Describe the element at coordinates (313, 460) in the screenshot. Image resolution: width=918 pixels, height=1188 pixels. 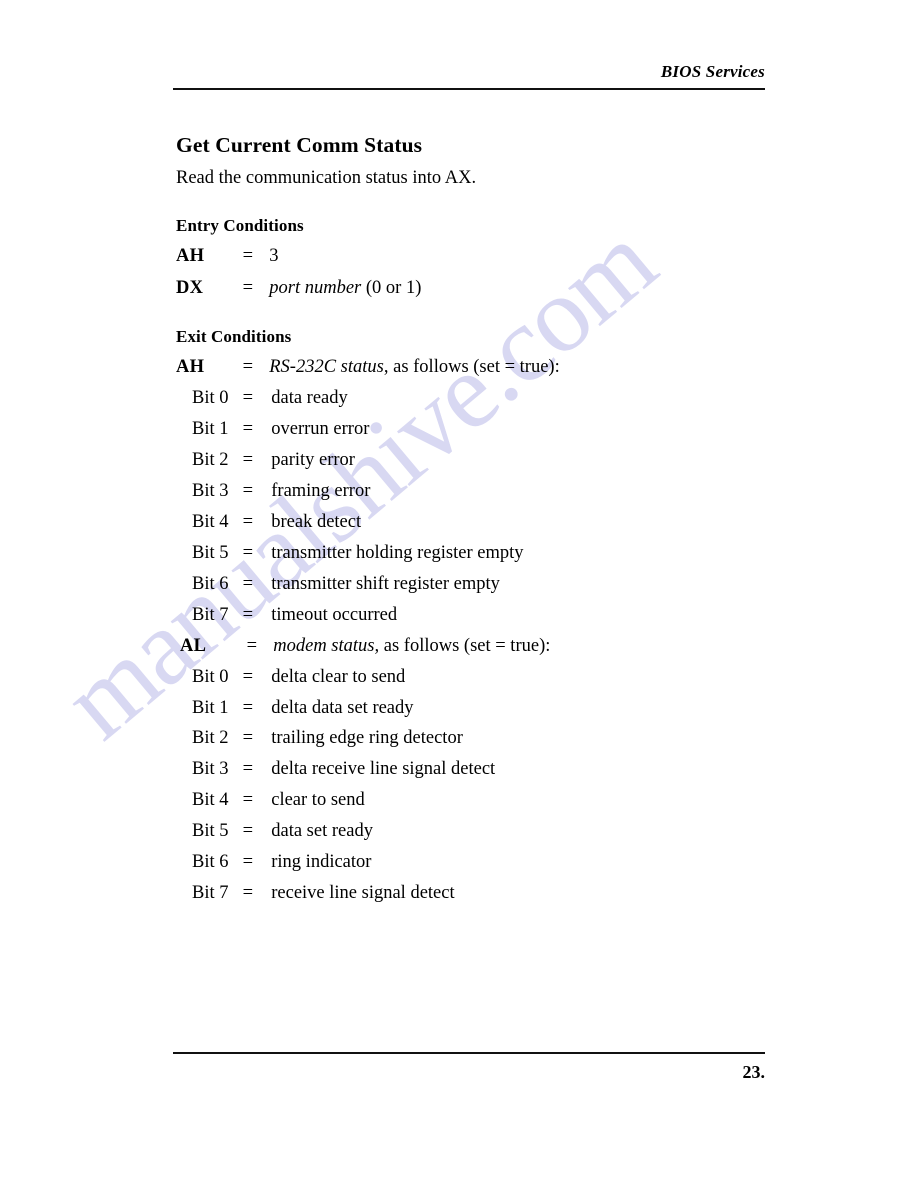
I see `bit-description: parity error` at that location.